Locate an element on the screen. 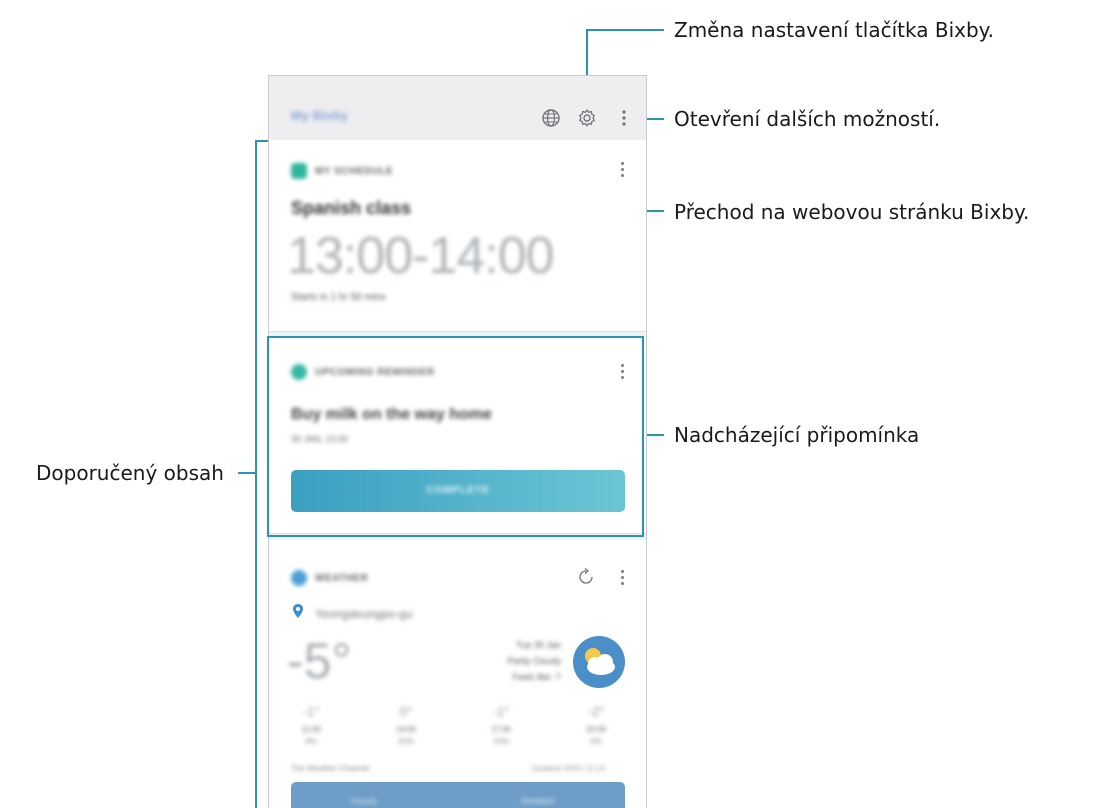 The height and width of the screenshot is (808, 1094). calendar-icon is located at coordinates (299, 171).